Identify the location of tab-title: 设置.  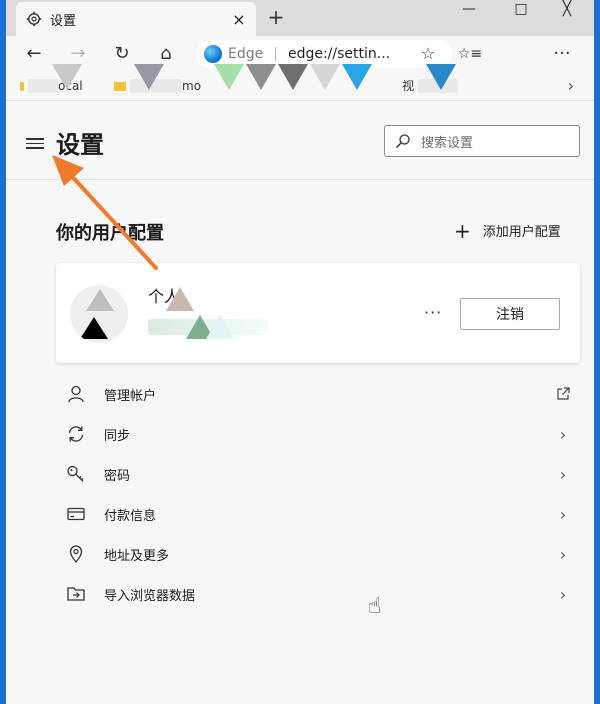
(63, 21).